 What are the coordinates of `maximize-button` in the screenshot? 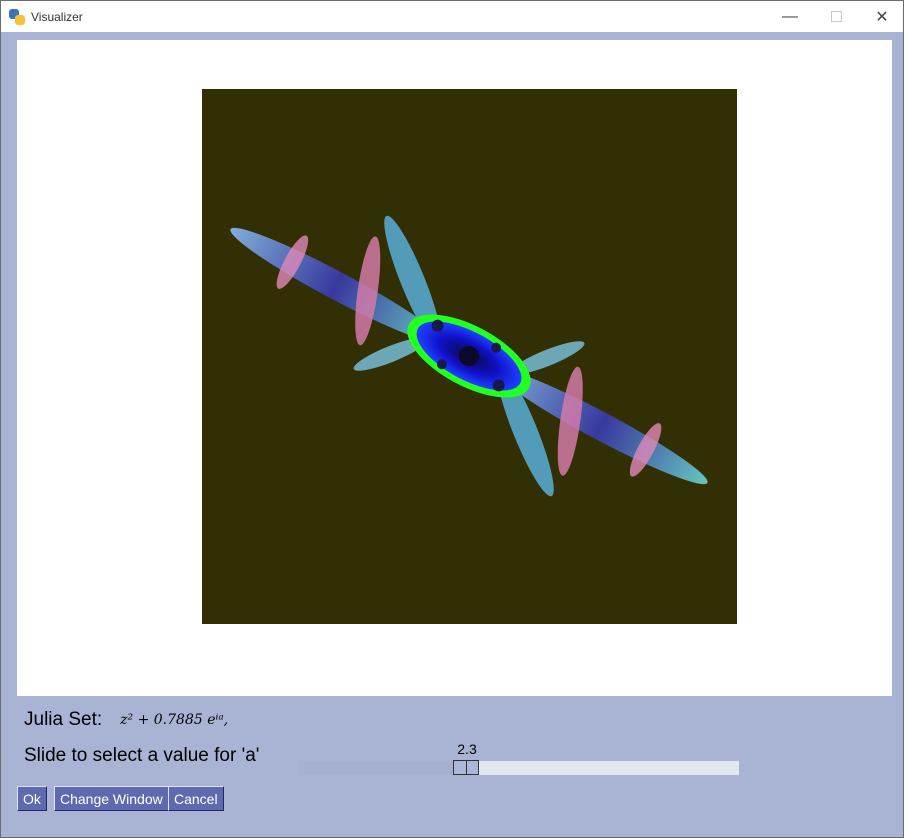 It's located at (836, 16).